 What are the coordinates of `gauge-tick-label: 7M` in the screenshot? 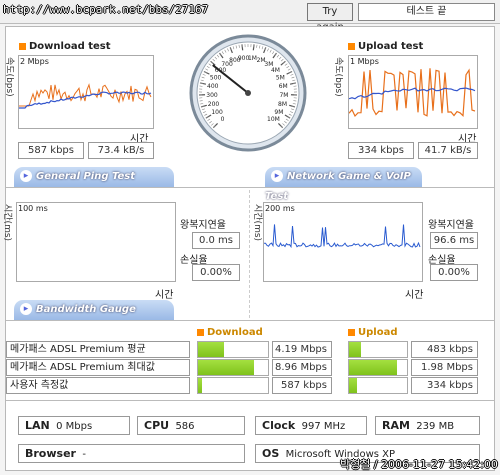 It's located at (283, 95).